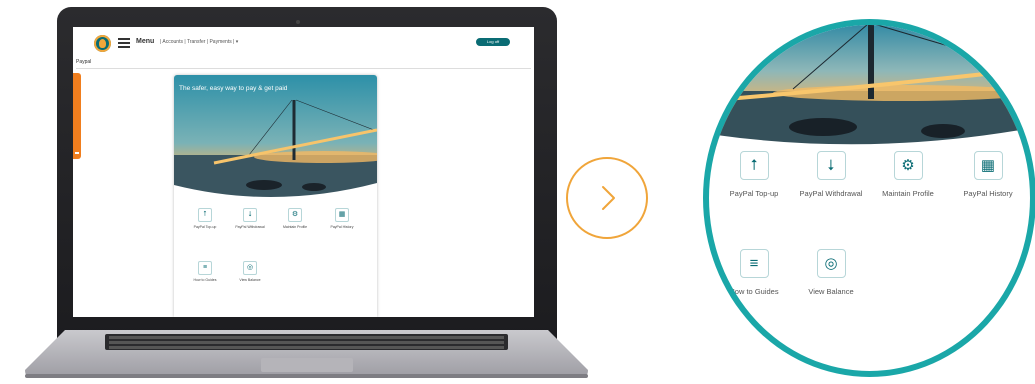  Describe the element at coordinates (275, 137) in the screenshot. I see `bridge-hero-image` at that location.